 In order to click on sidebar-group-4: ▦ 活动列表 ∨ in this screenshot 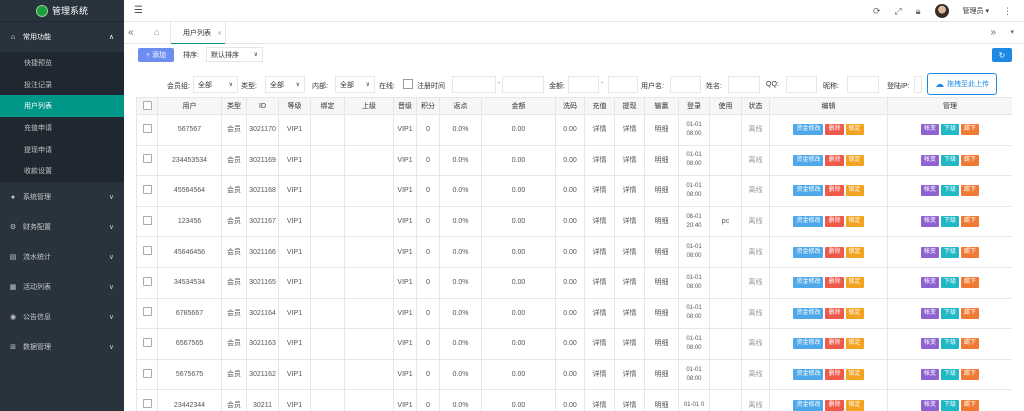, I will do `click(62, 287)`.